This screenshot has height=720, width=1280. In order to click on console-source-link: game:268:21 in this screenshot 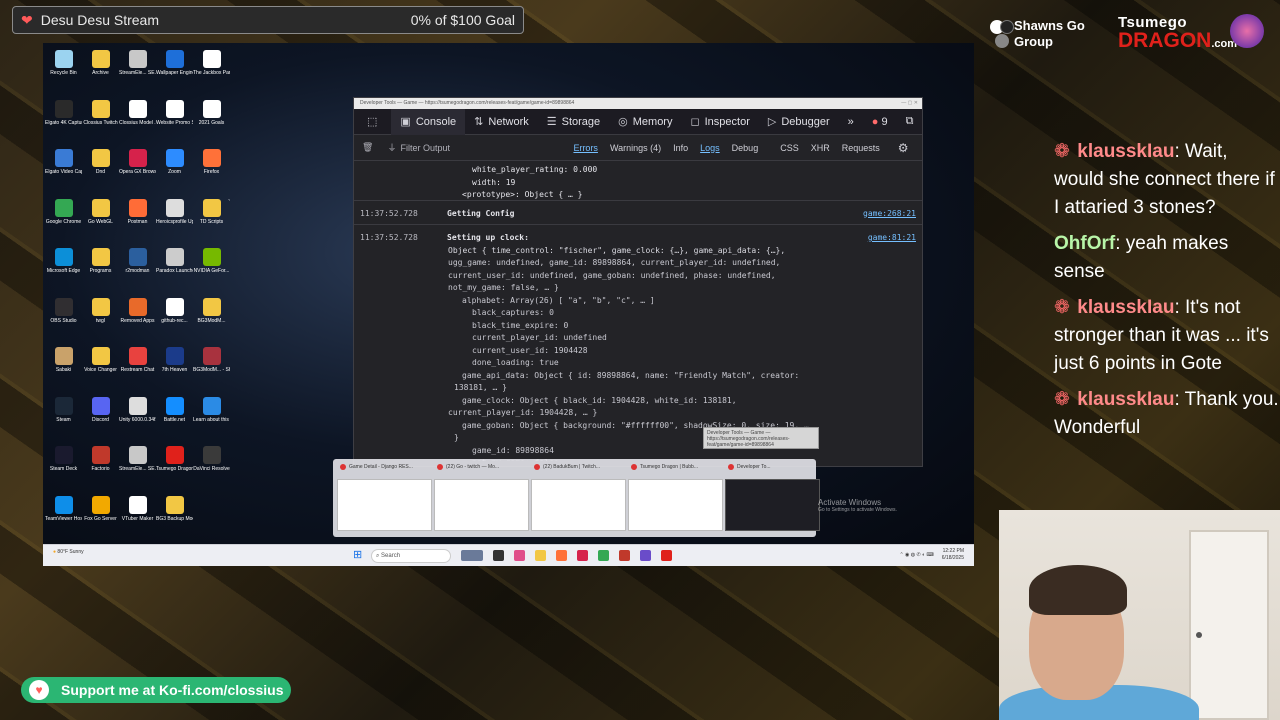, I will do `click(889, 213)`.